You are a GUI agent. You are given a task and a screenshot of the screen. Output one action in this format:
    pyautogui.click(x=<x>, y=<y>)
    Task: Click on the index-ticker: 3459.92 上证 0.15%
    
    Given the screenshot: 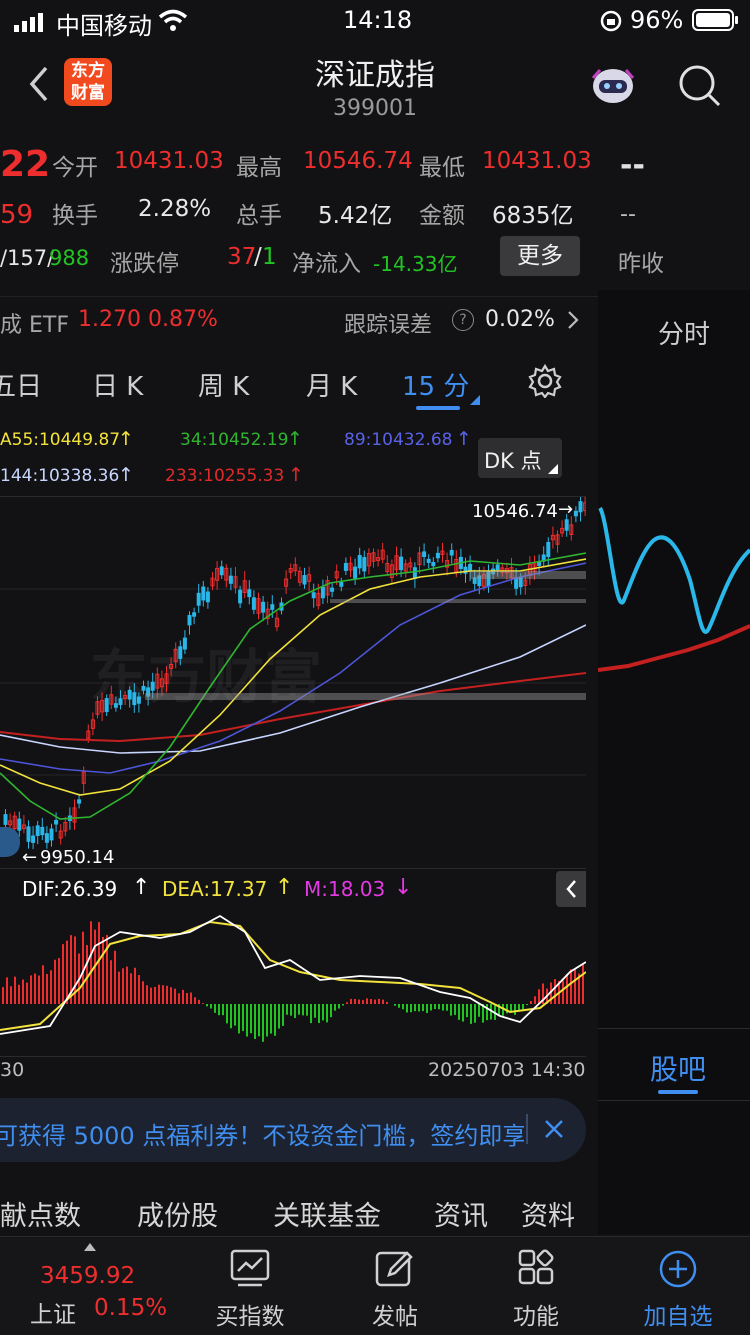 What is the action you would take?
    pyautogui.click(x=90, y=1286)
    